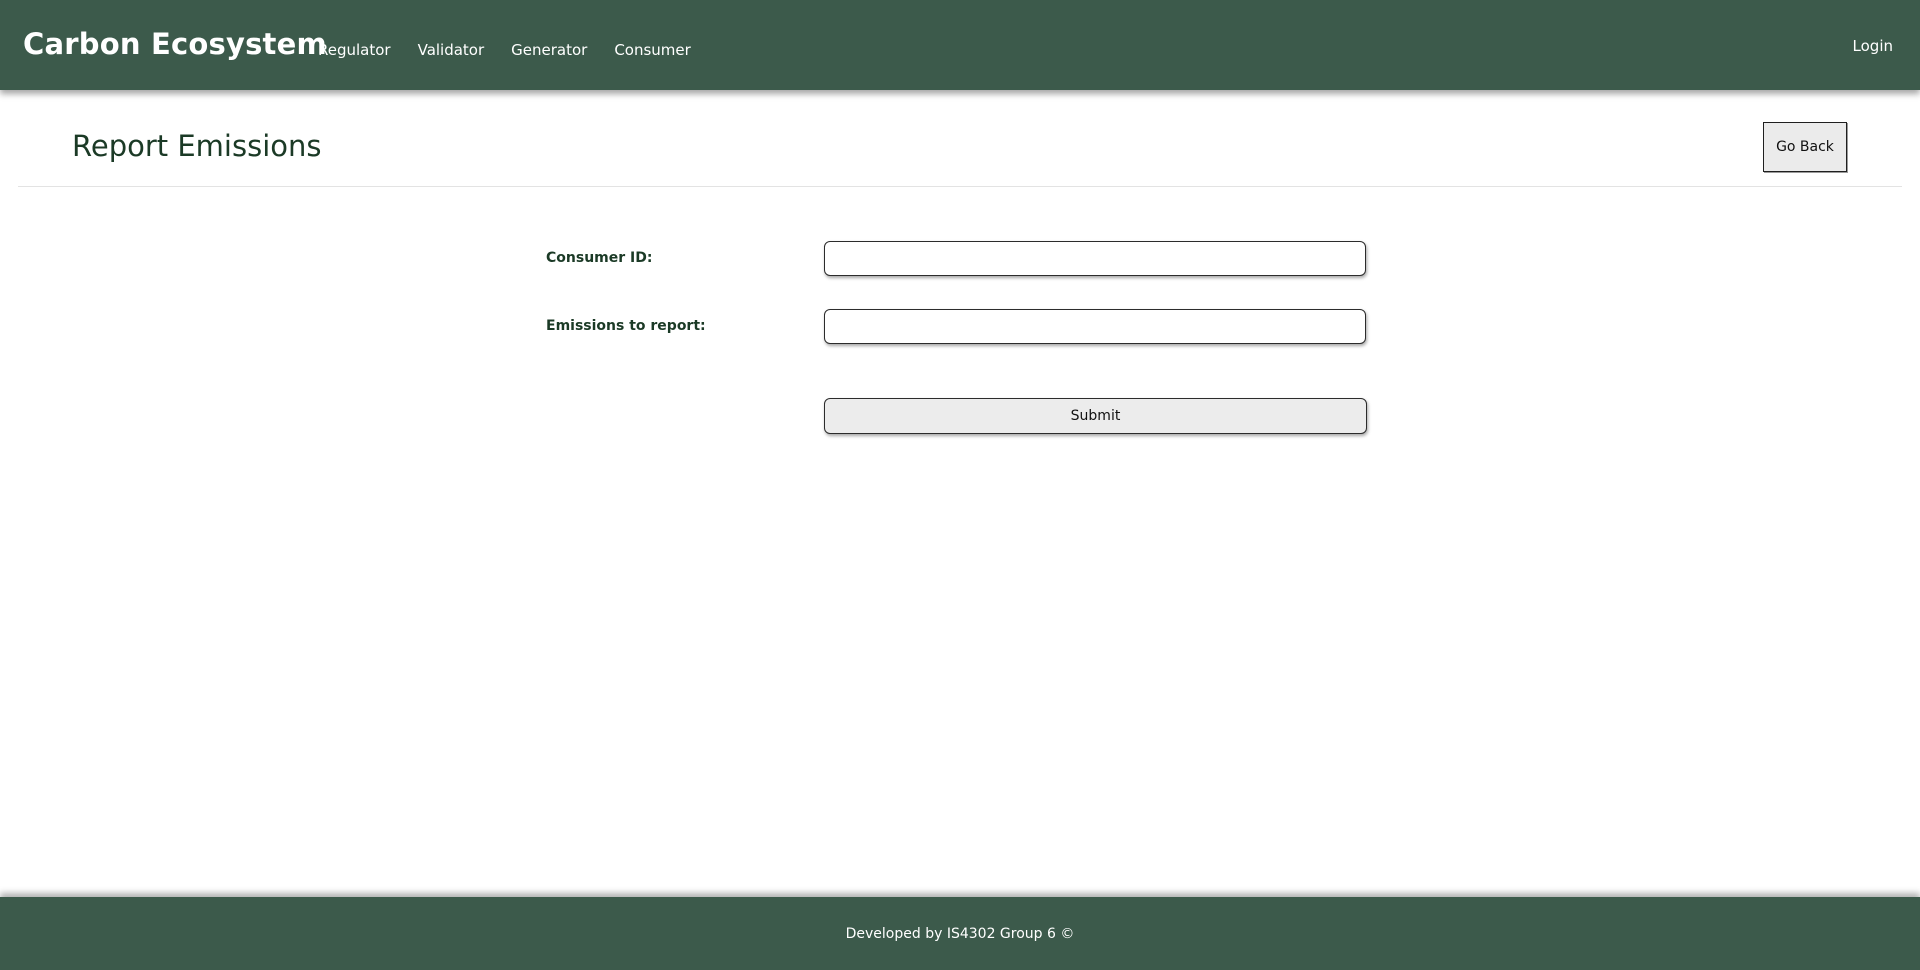 The image size is (1920, 970). I want to click on login-link: Login, so click(1873, 46).